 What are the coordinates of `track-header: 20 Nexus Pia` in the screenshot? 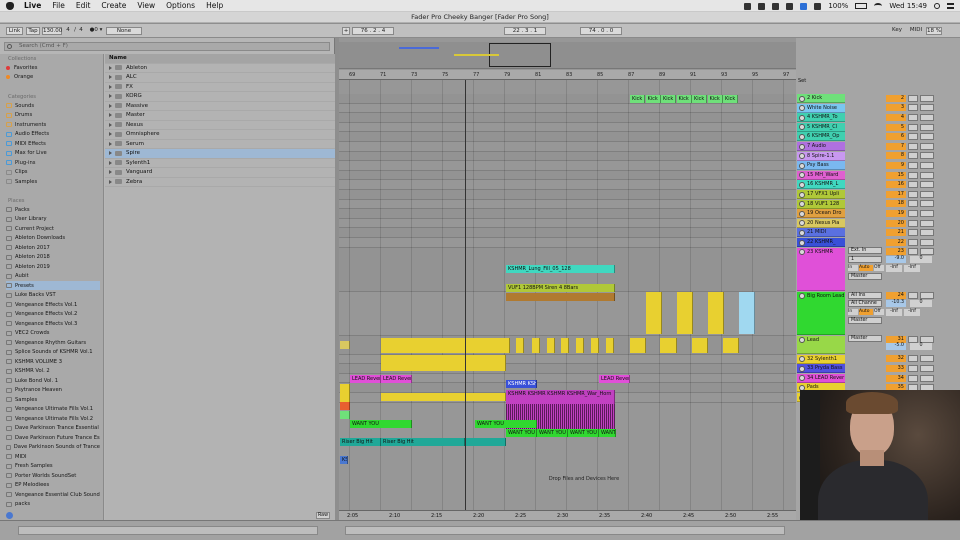 It's located at (821, 223).